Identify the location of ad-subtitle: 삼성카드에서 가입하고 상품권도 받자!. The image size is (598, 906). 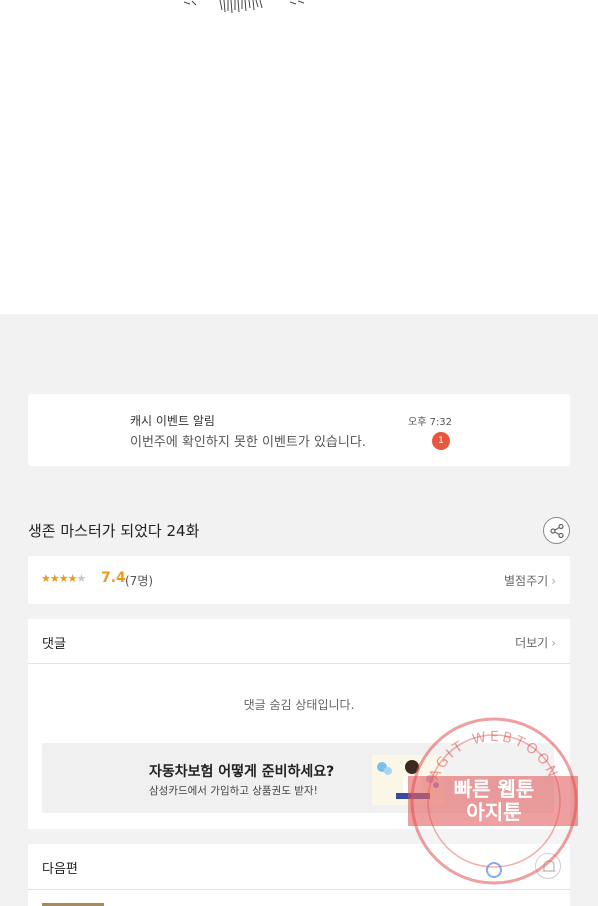
(233, 791).